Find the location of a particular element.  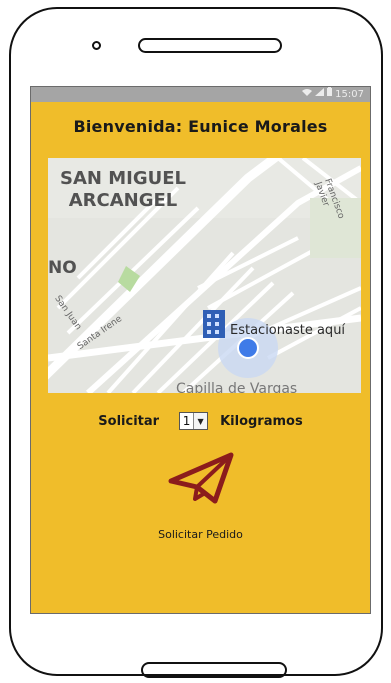

order-row: Solicitar 1 ▼ Kilogramos is located at coordinates (200, 421).